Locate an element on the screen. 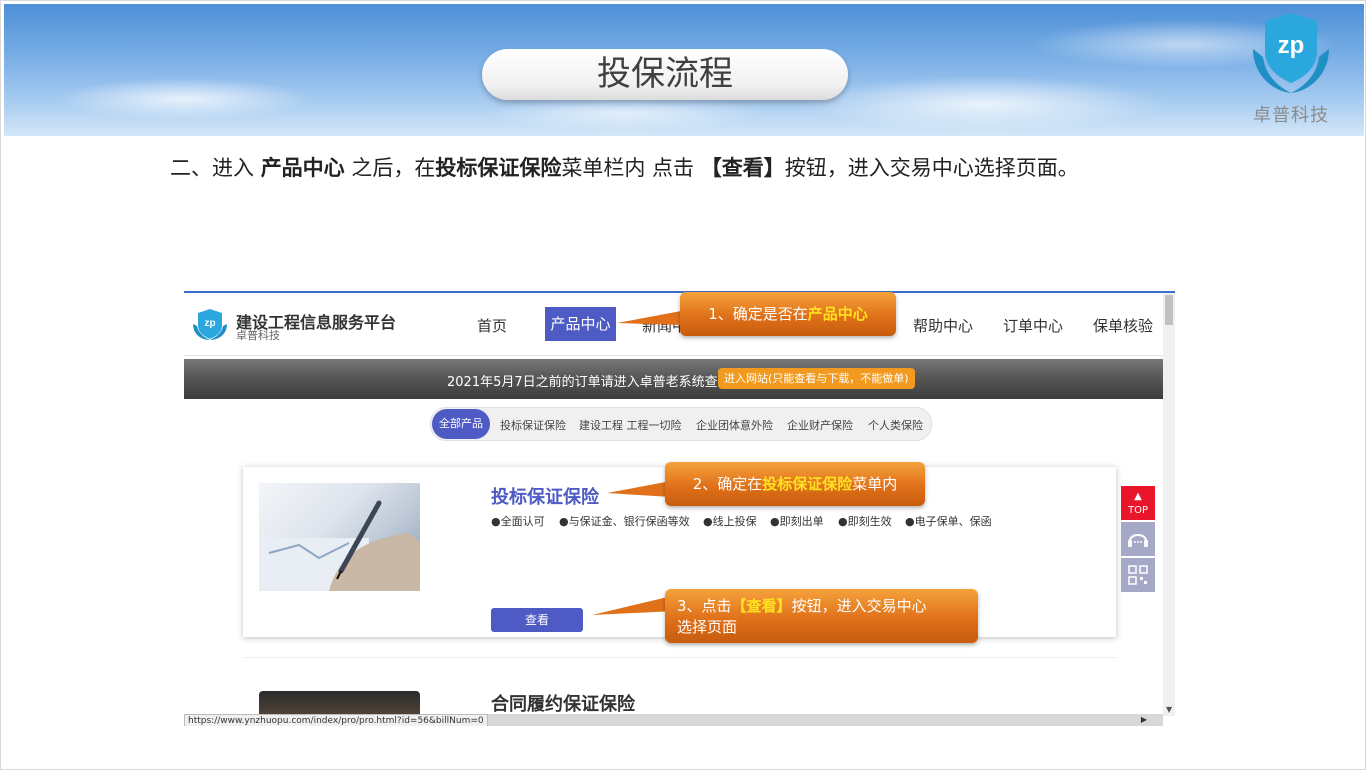 The height and width of the screenshot is (770, 1366). product-title: 投标保证保险 is located at coordinates (545, 496).